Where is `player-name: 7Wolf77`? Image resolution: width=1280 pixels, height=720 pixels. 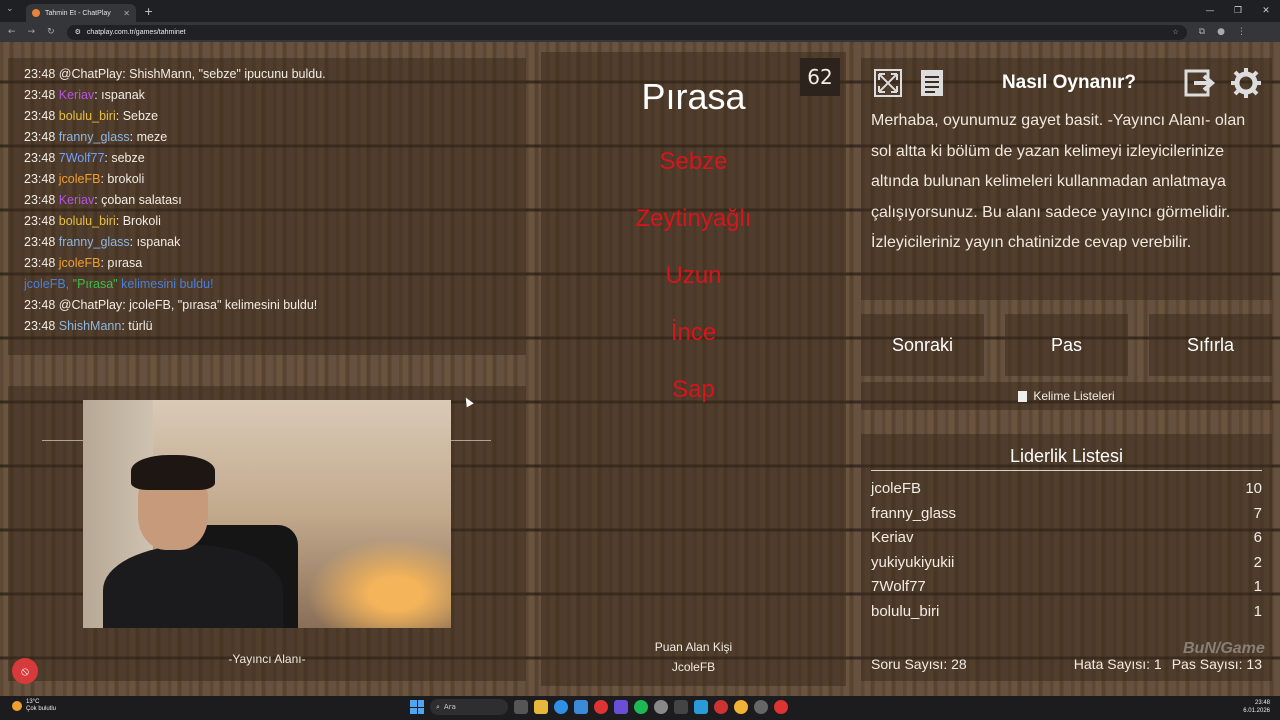
player-name: 7Wolf77 is located at coordinates (898, 586).